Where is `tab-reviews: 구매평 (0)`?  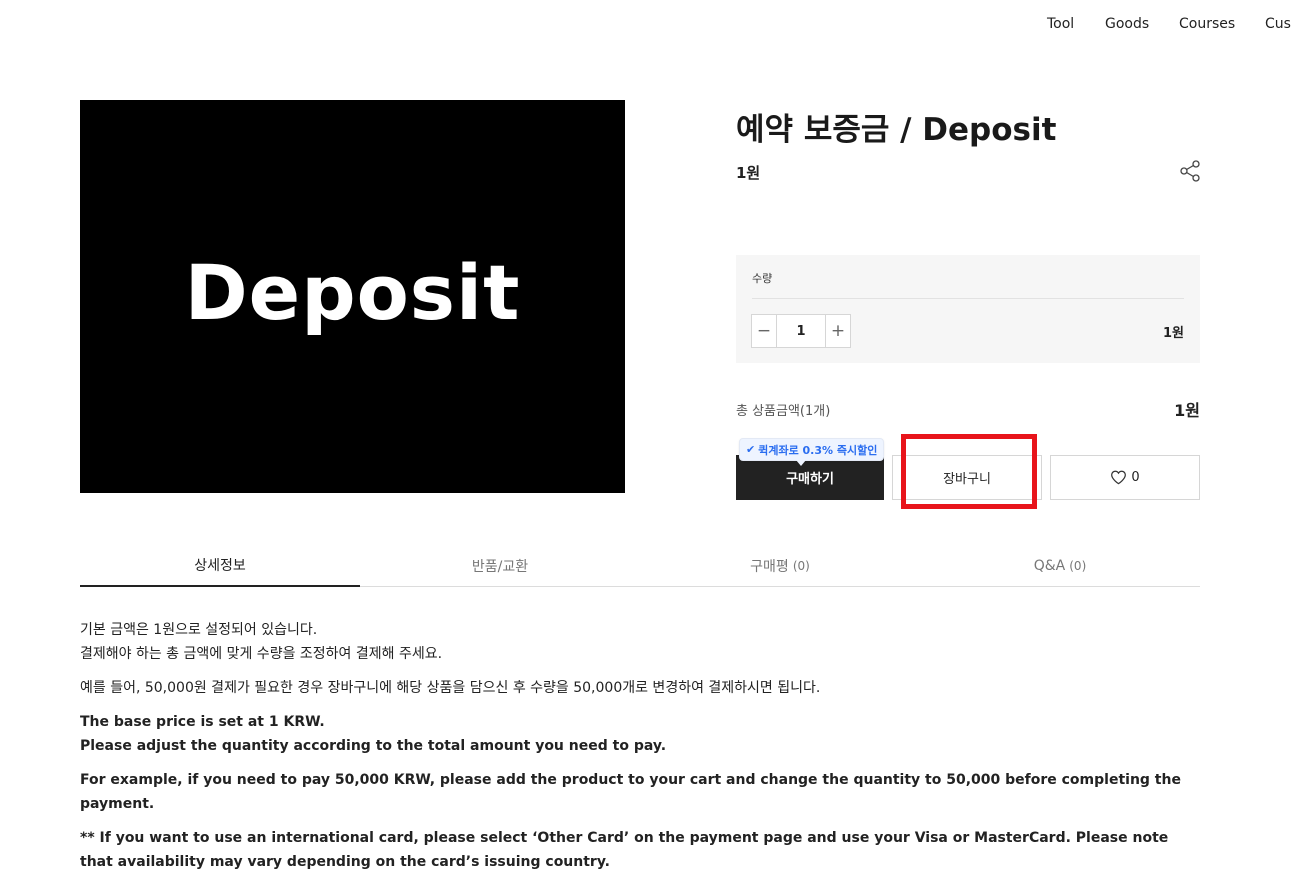 tab-reviews: 구매평 (0) is located at coordinates (780, 565).